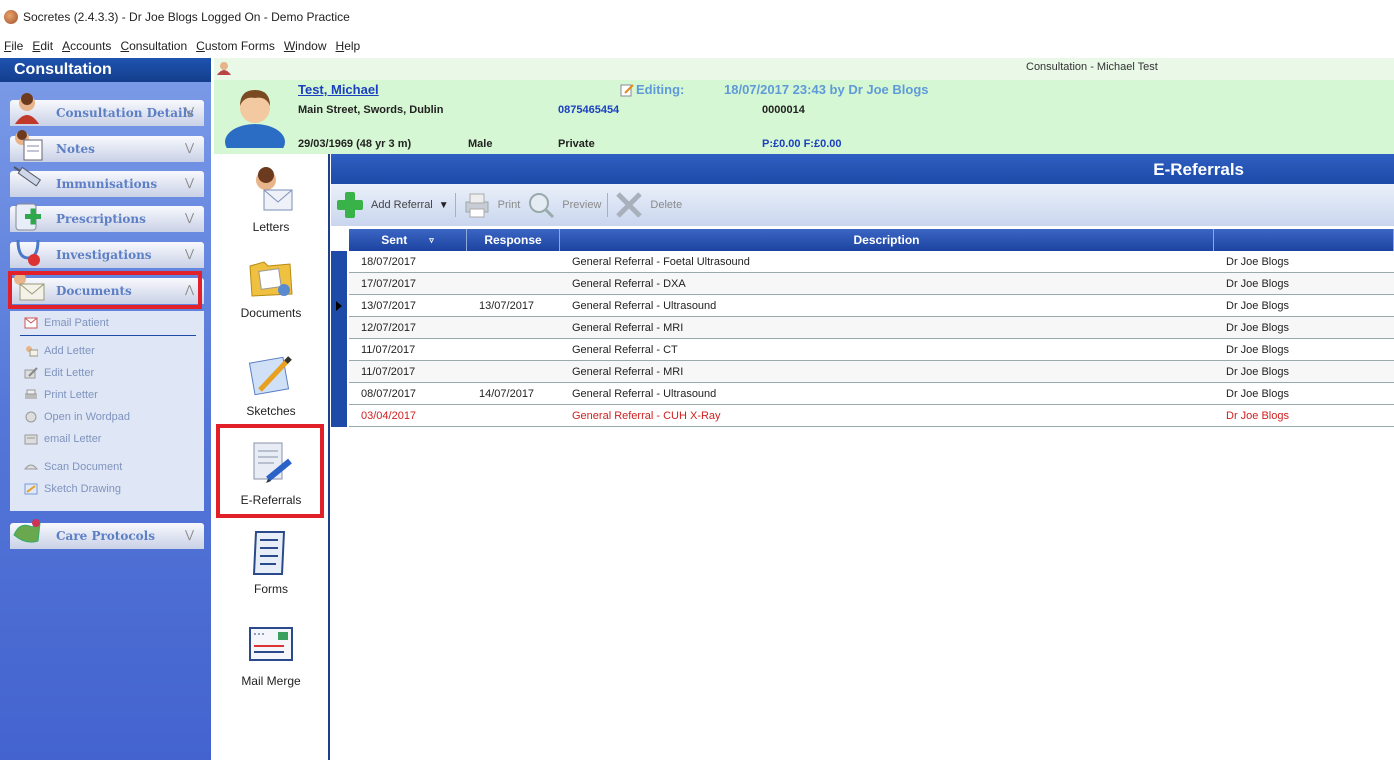  I want to click on patient-name-link: Test, Michael, so click(338, 89).